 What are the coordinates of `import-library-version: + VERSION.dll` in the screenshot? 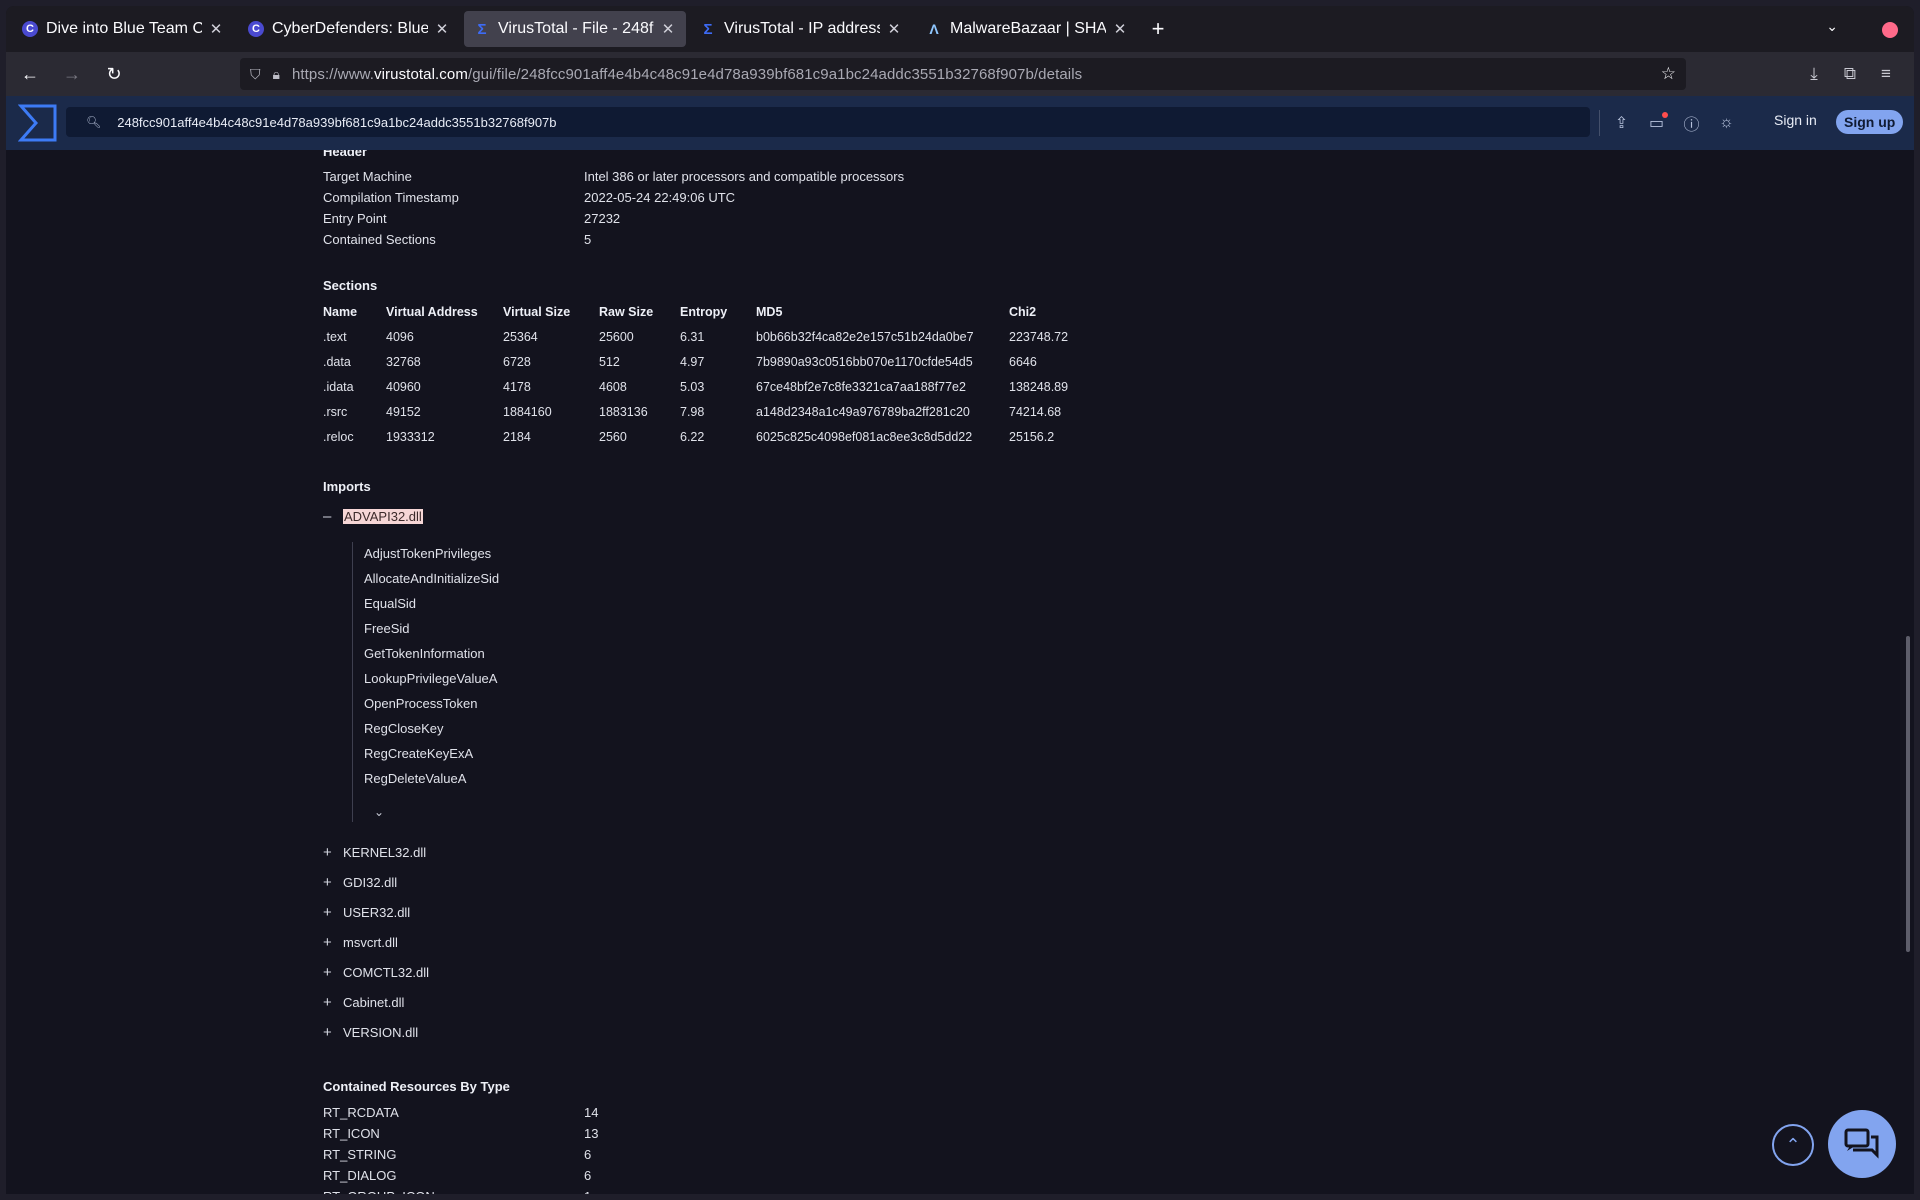 It's located at (370, 1032).